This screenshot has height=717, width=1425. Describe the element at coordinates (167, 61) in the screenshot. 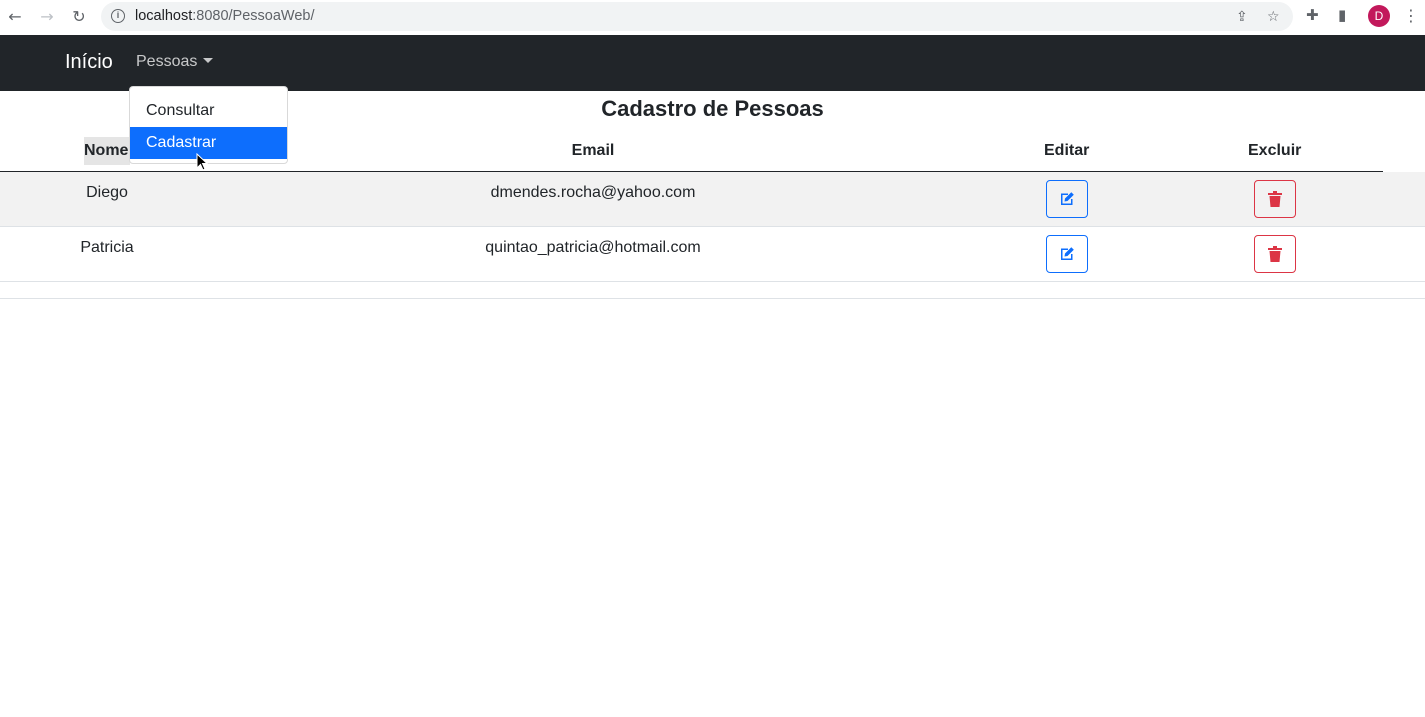

I see `pessoas-dropdown-label: Pessoas` at that location.